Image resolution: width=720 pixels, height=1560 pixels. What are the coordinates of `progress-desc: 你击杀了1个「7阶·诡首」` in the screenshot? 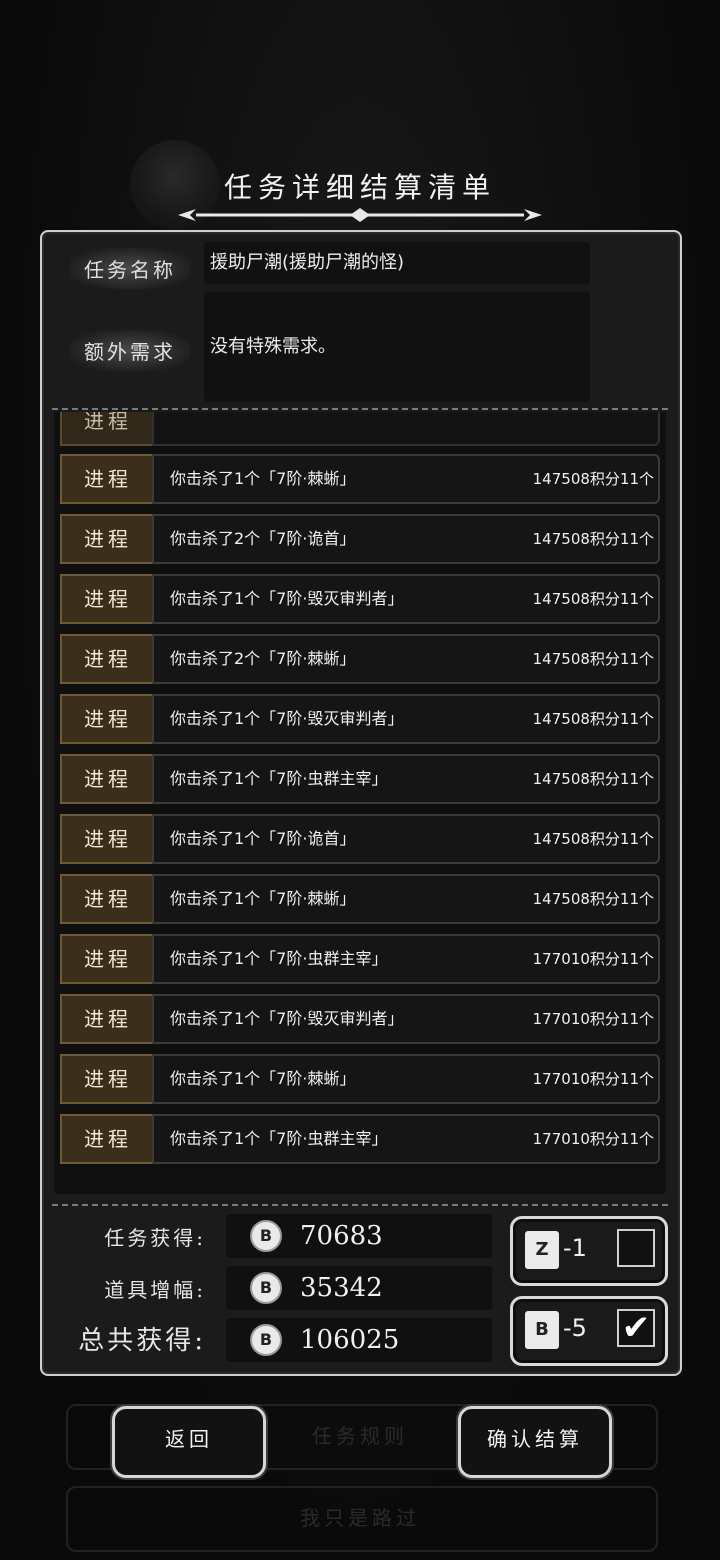 It's located at (263, 838).